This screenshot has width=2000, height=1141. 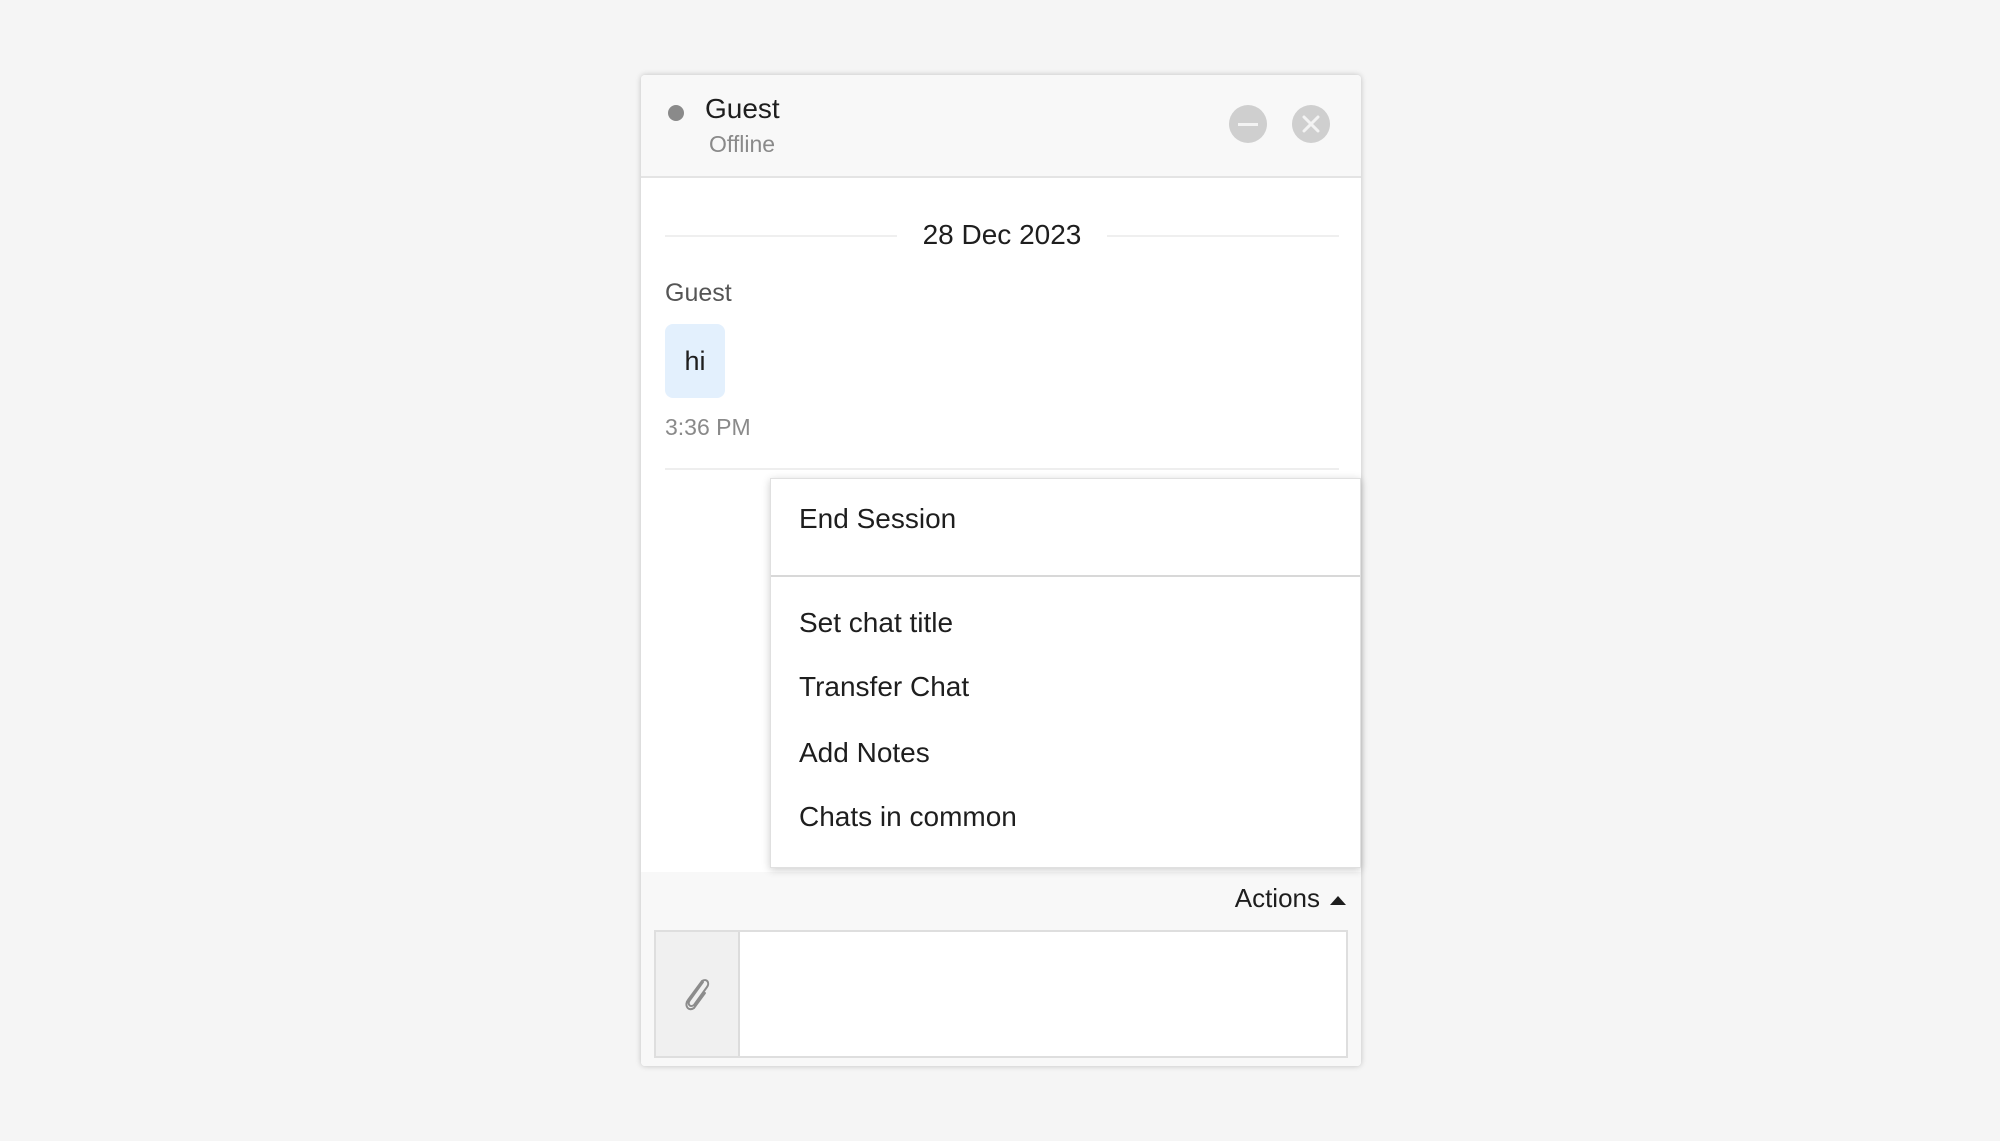 What do you see at coordinates (698, 293) in the screenshot?
I see `message-sender: Guest` at bounding box center [698, 293].